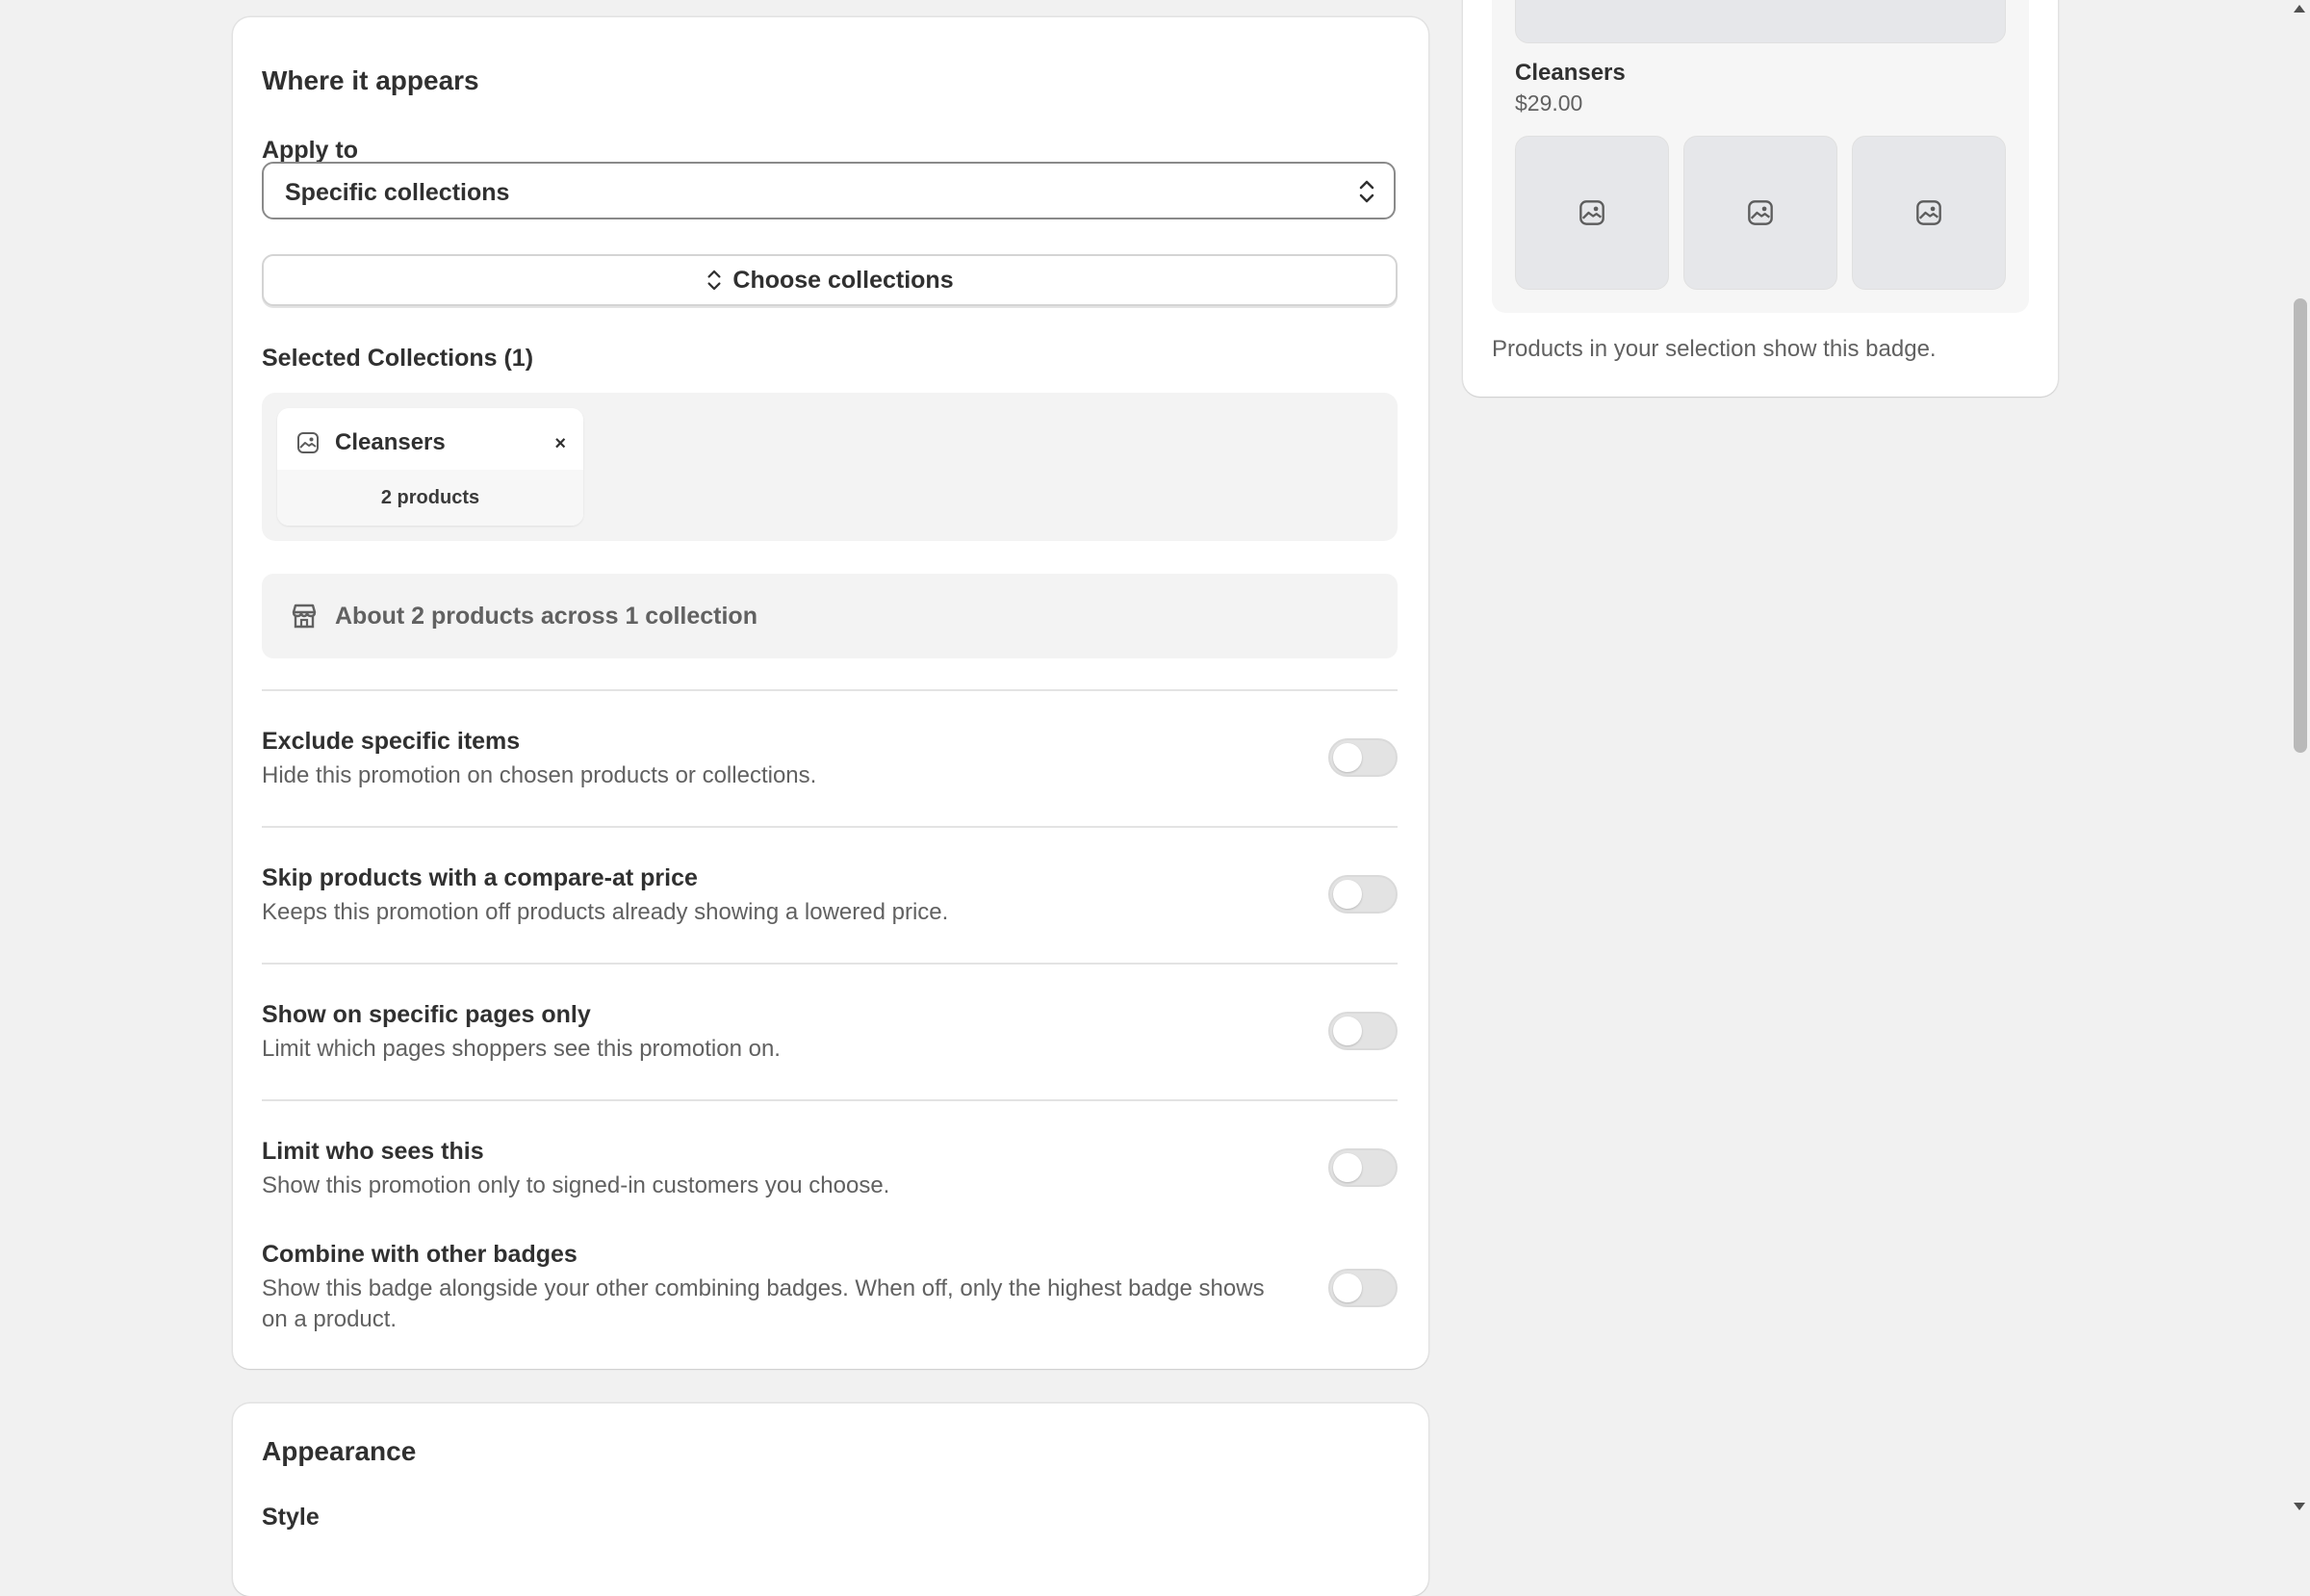 The image size is (2310, 1596). What do you see at coordinates (830, 616) in the screenshot?
I see `selection-summary: About 2 products across 1 collection` at bounding box center [830, 616].